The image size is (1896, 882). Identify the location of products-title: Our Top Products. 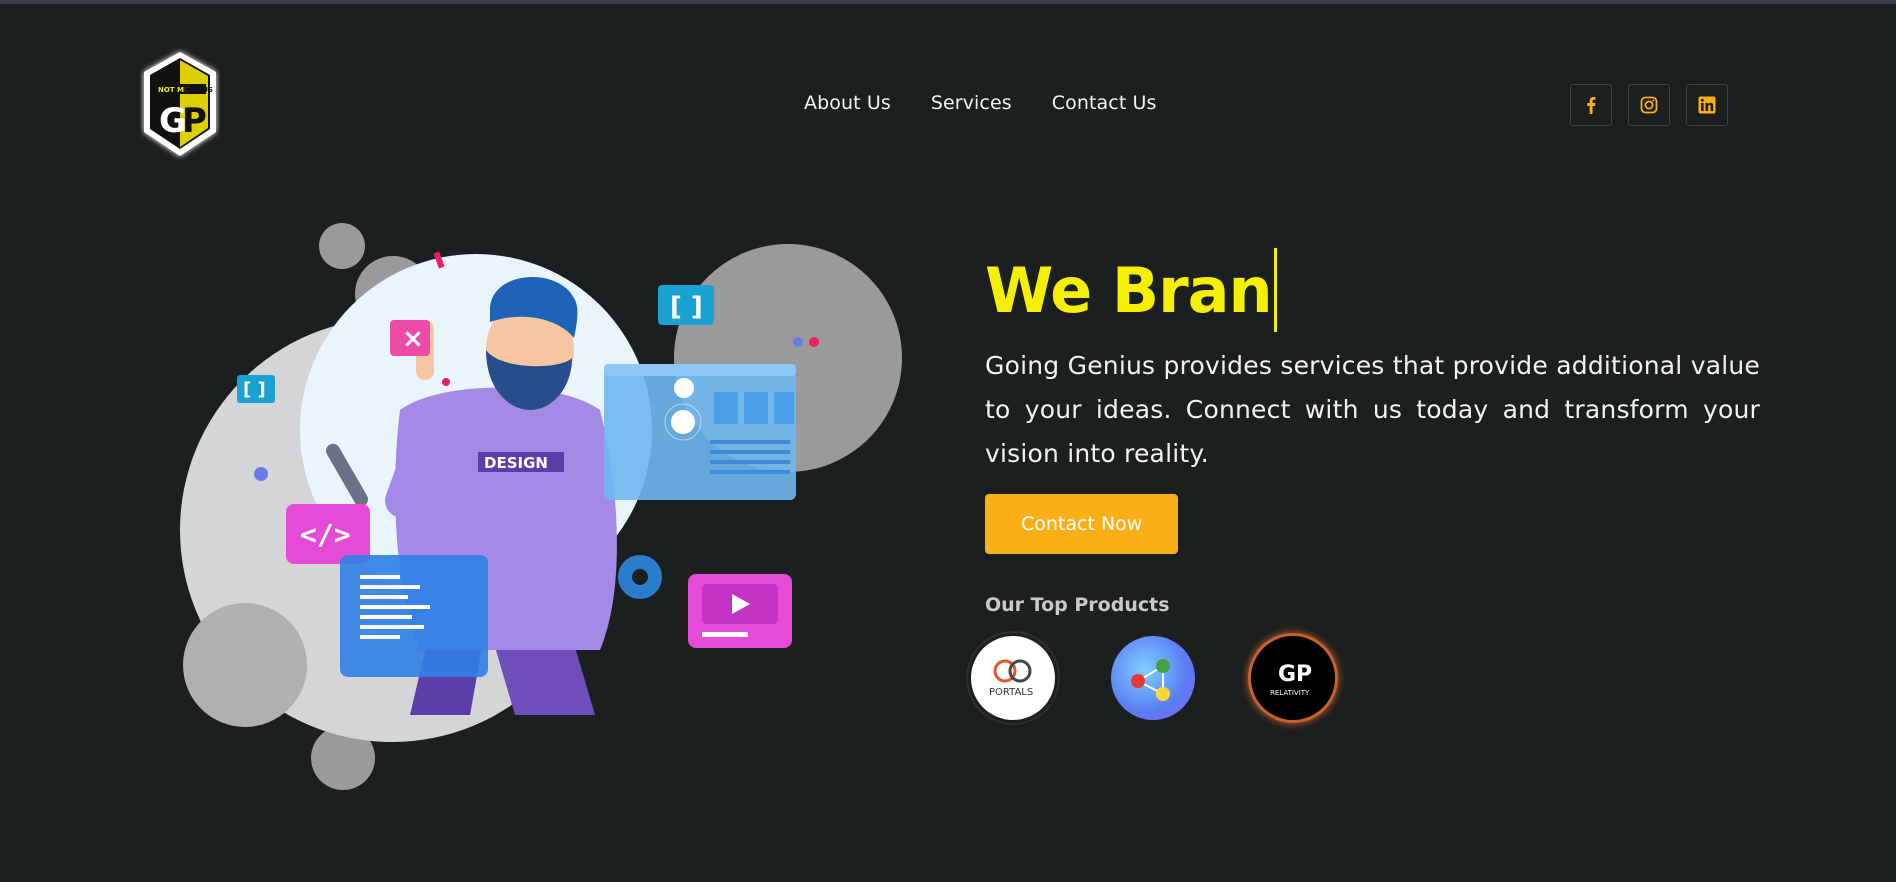
(1077, 605).